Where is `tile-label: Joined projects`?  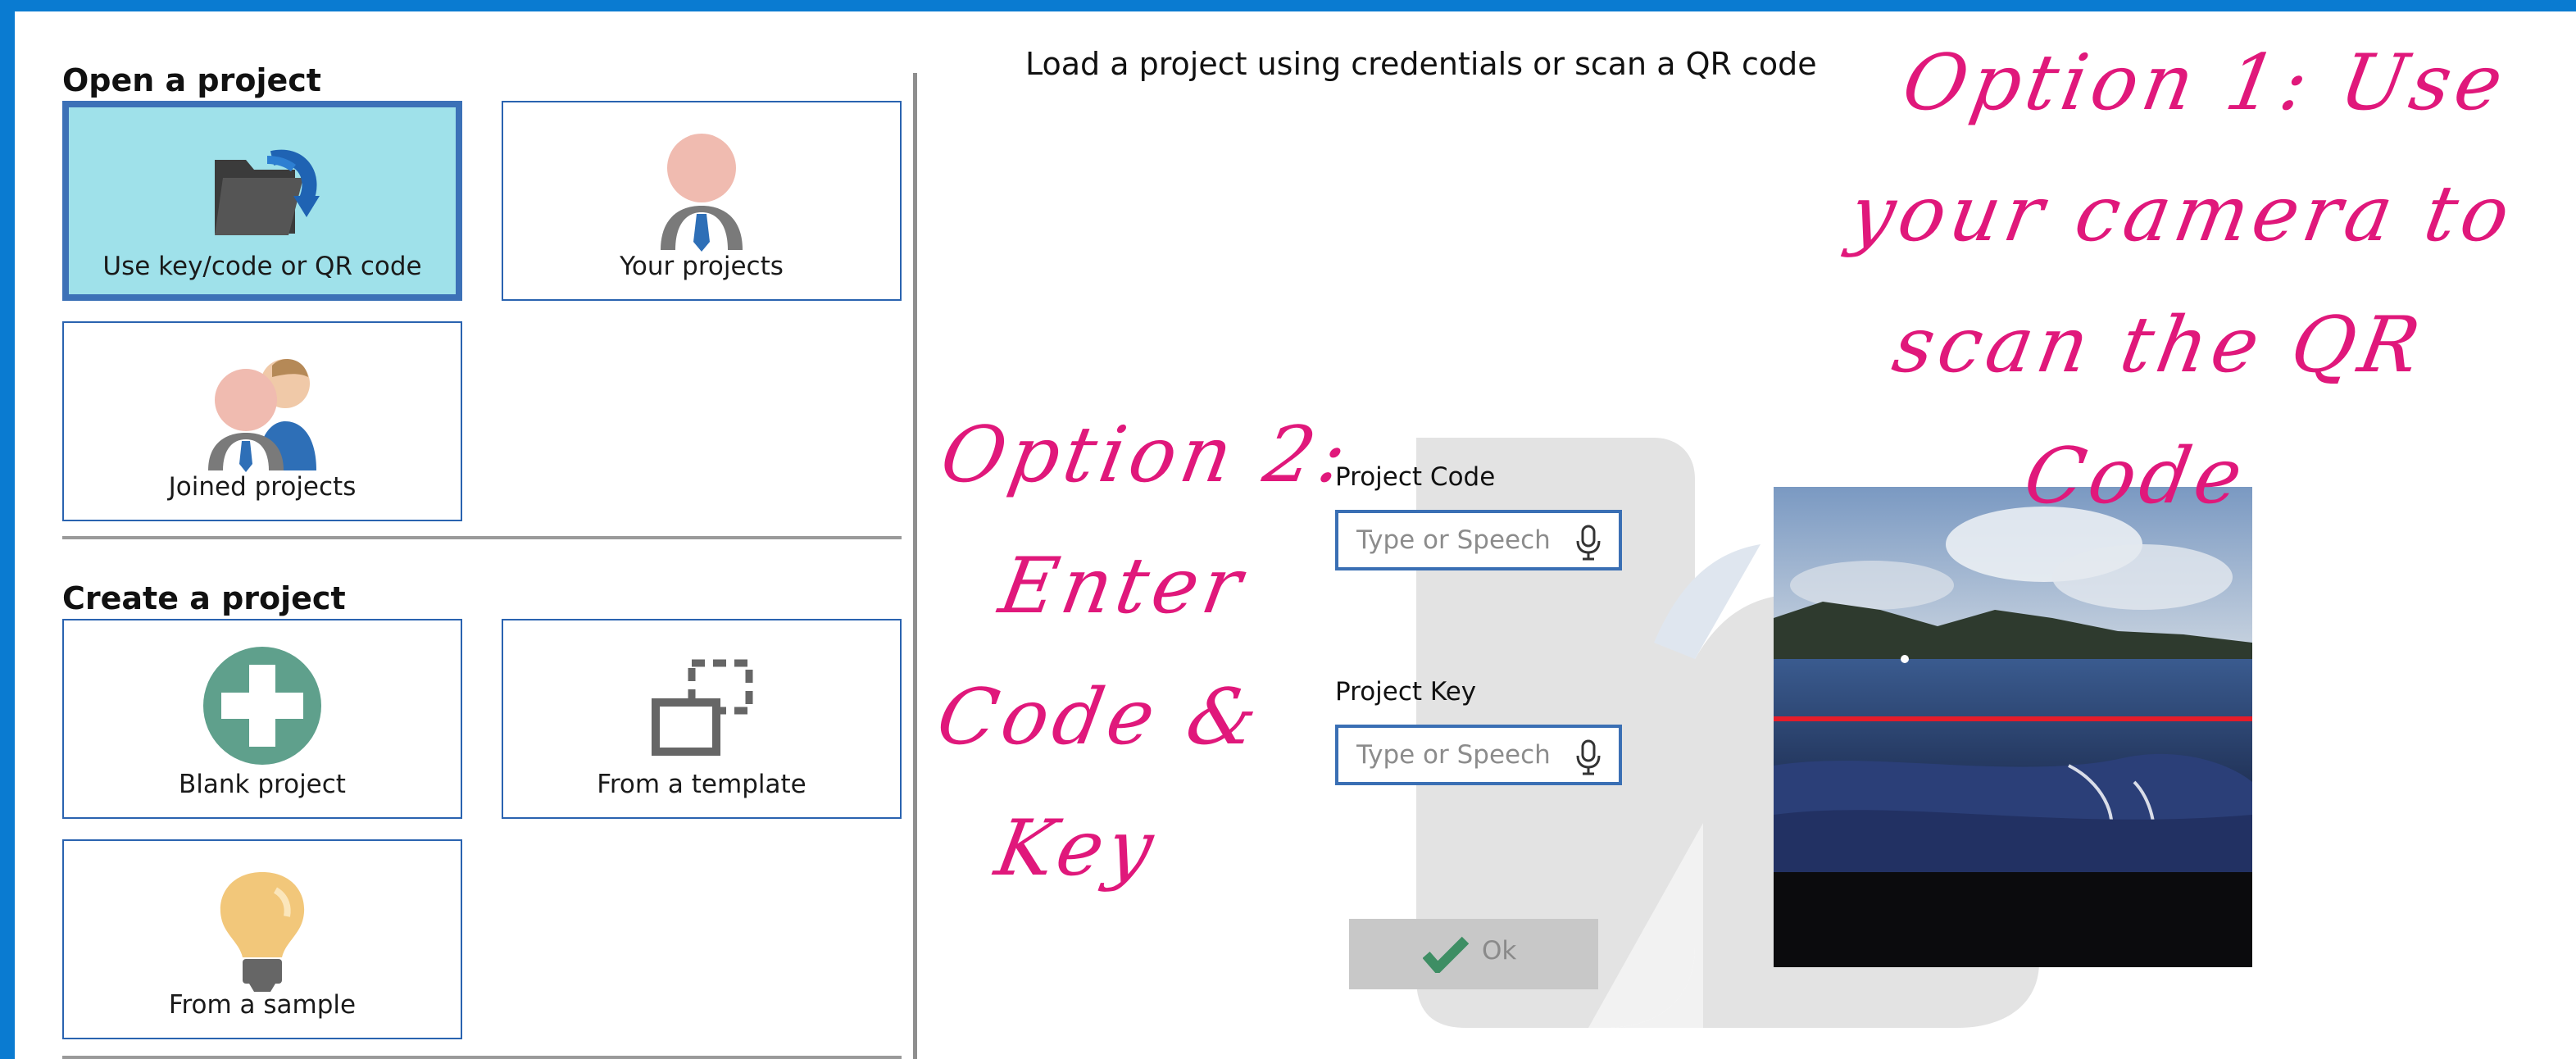 tile-label: Joined projects is located at coordinates (262, 487).